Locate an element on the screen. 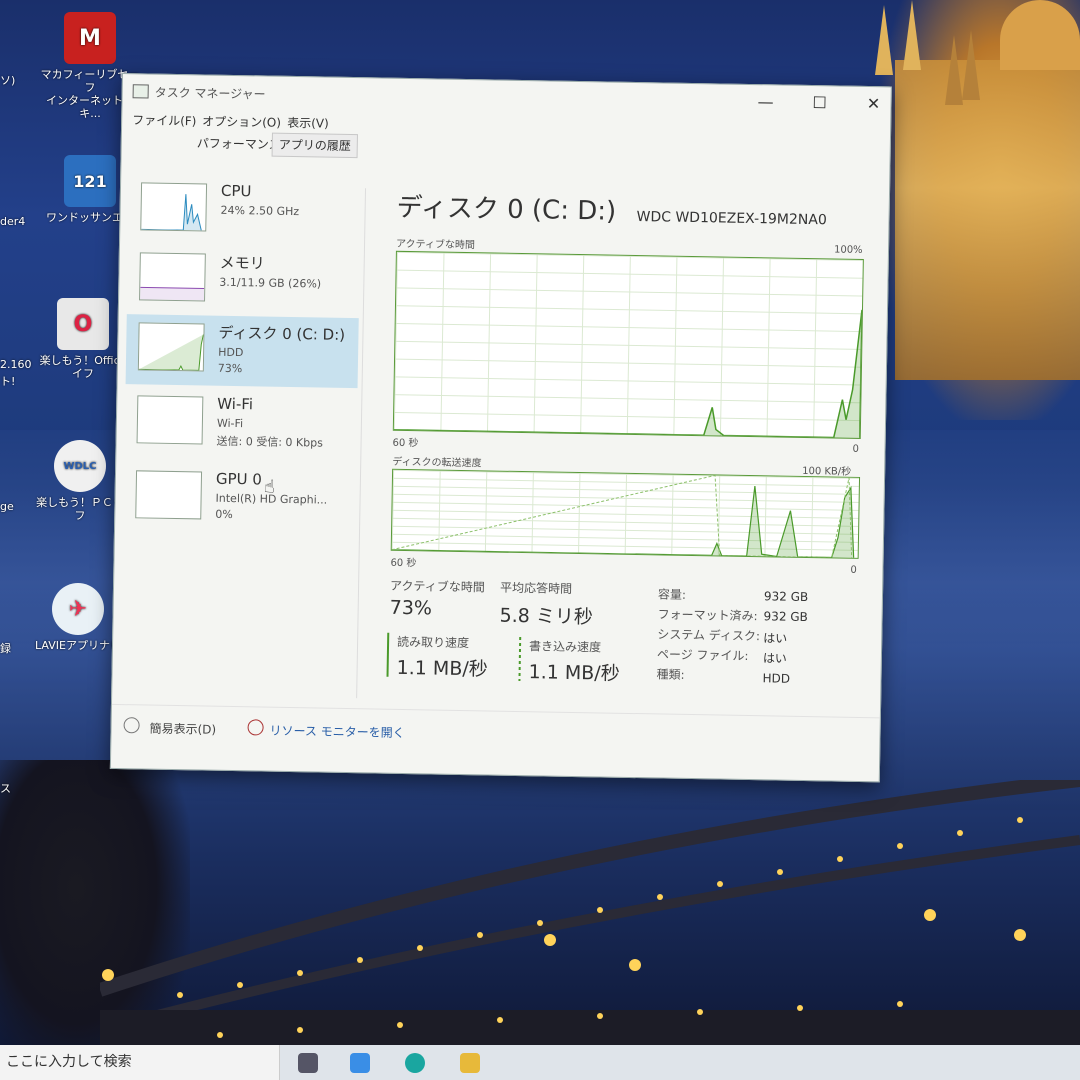  taskbar-search-box: ここに入力して検索 is located at coordinates (140, 1062).